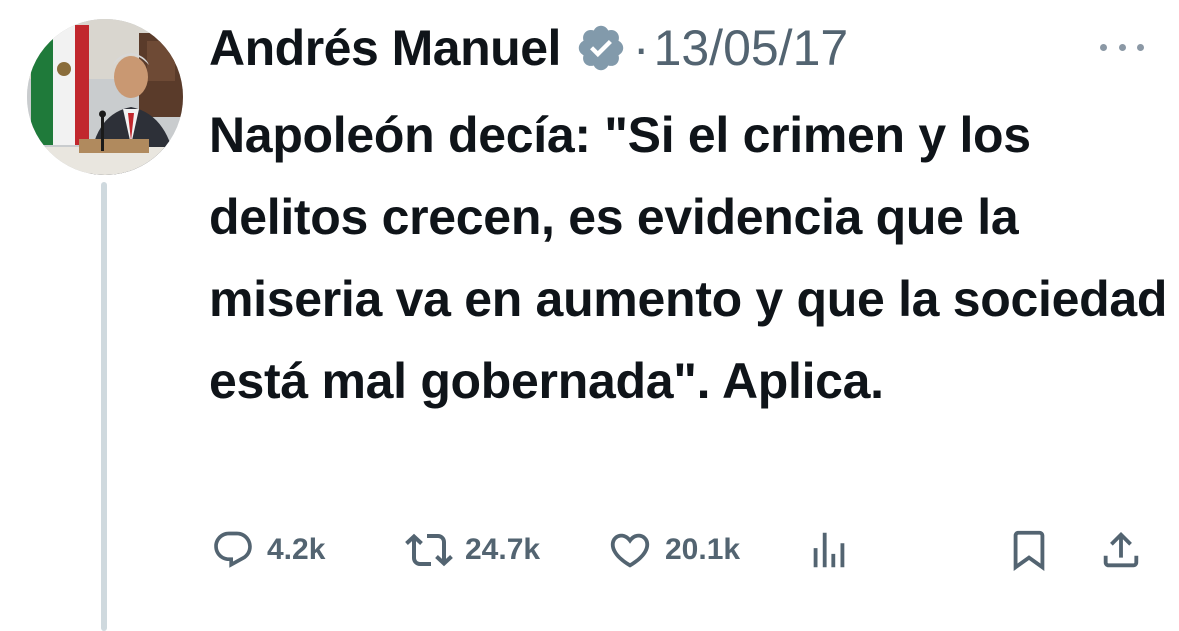 The height and width of the screenshot is (631, 1179). What do you see at coordinates (630, 550) in the screenshot?
I see `heart-icon` at bounding box center [630, 550].